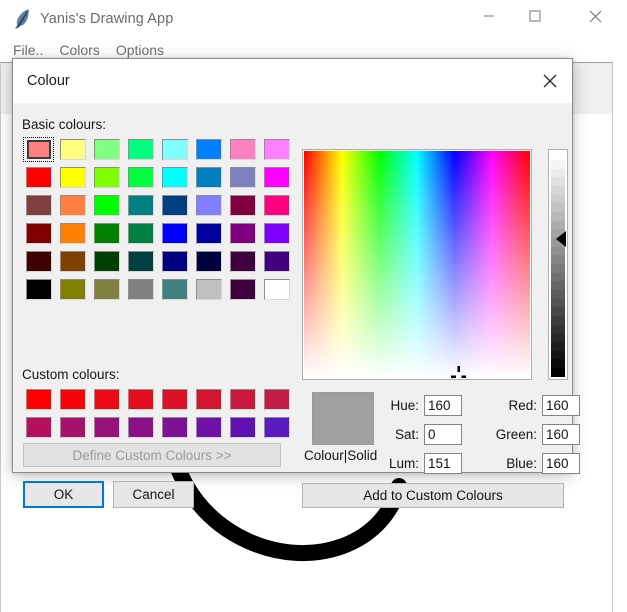 This screenshot has width=627, height=612. What do you see at coordinates (549, 80) in the screenshot?
I see `dialog-close-button` at bounding box center [549, 80].